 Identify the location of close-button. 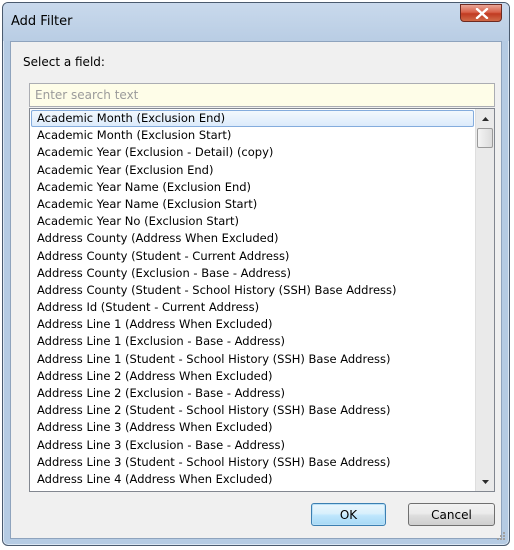
(481, 13).